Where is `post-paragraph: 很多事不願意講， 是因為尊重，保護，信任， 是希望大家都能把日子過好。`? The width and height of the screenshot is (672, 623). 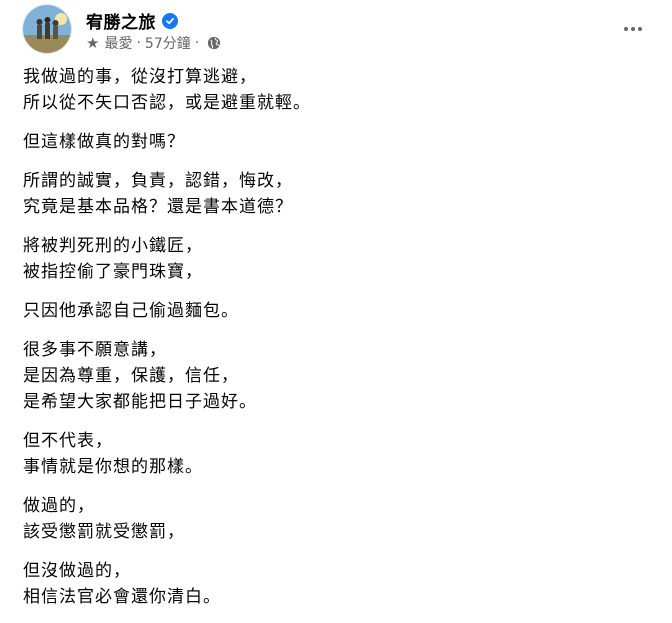 post-paragraph: 很多事不願意講， 是因為尊重，保護，信任， 是希望大家都能把日子過好。 is located at coordinates (337, 376).